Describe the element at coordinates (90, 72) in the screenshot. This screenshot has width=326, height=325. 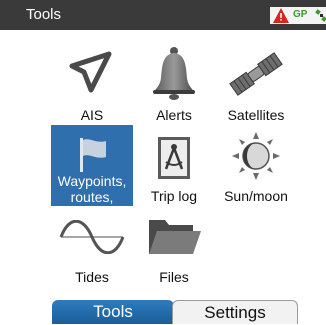
I see `ais-triangle-icon` at that location.